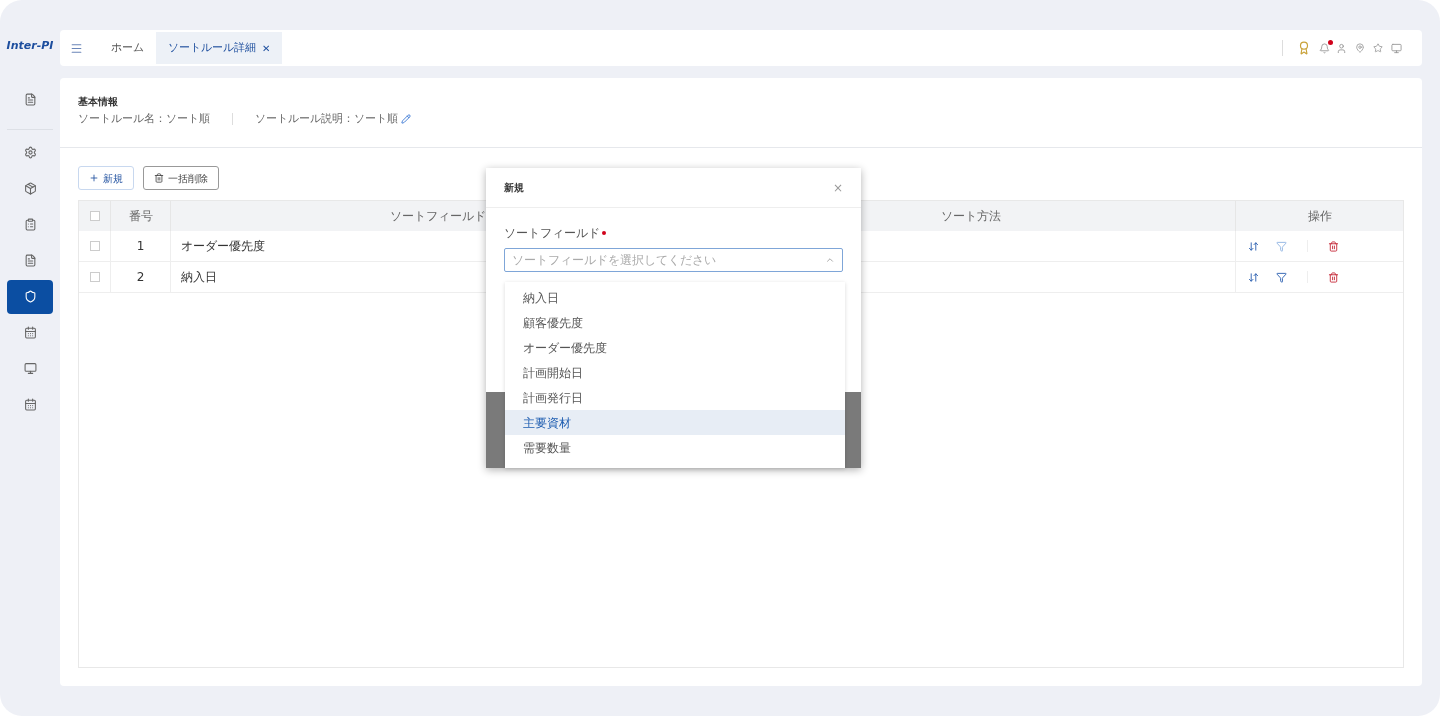 The image size is (1440, 716). I want to click on column-header: 番号, so click(140, 216).